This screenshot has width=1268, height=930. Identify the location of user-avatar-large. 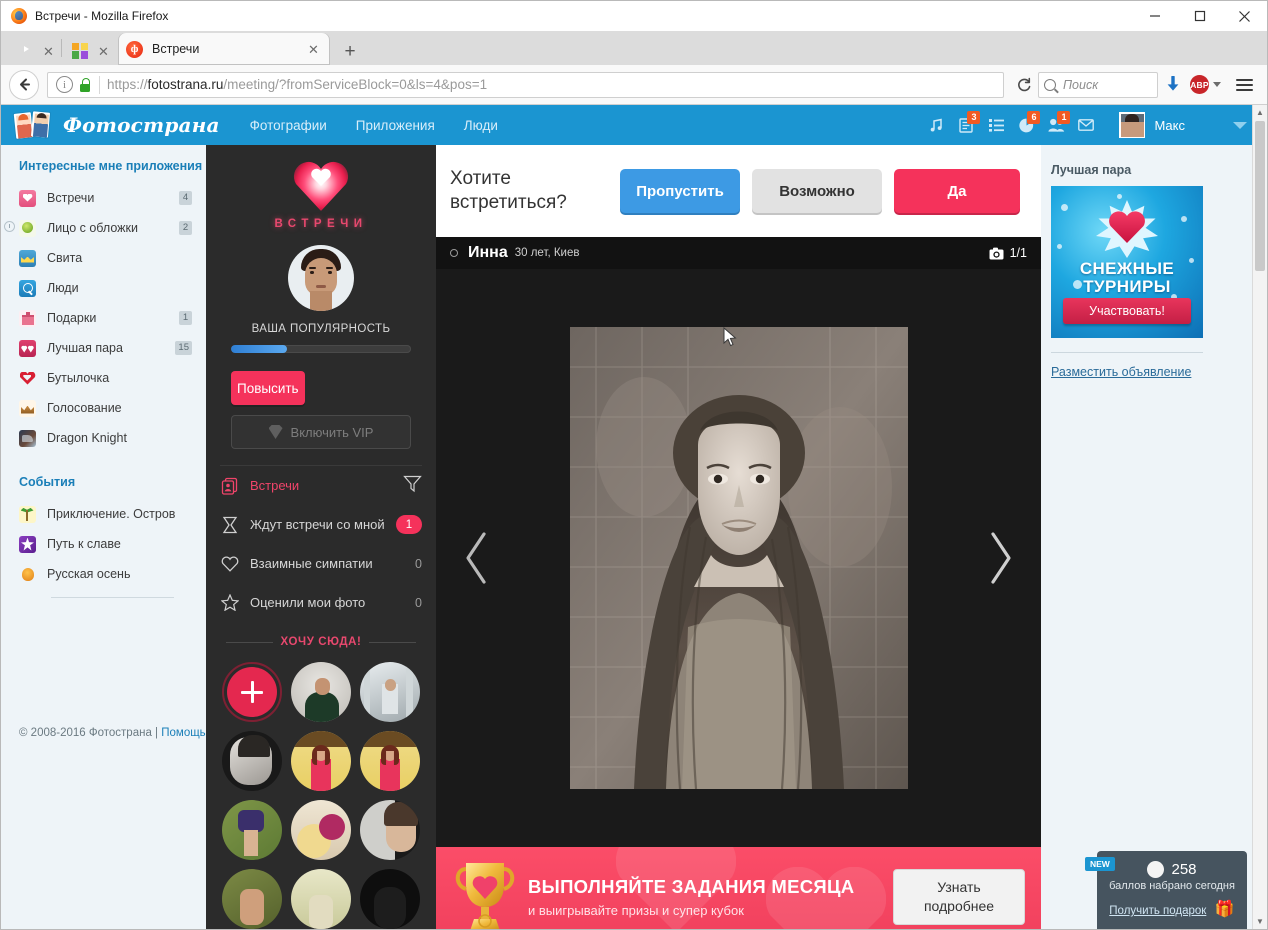
(321, 278).